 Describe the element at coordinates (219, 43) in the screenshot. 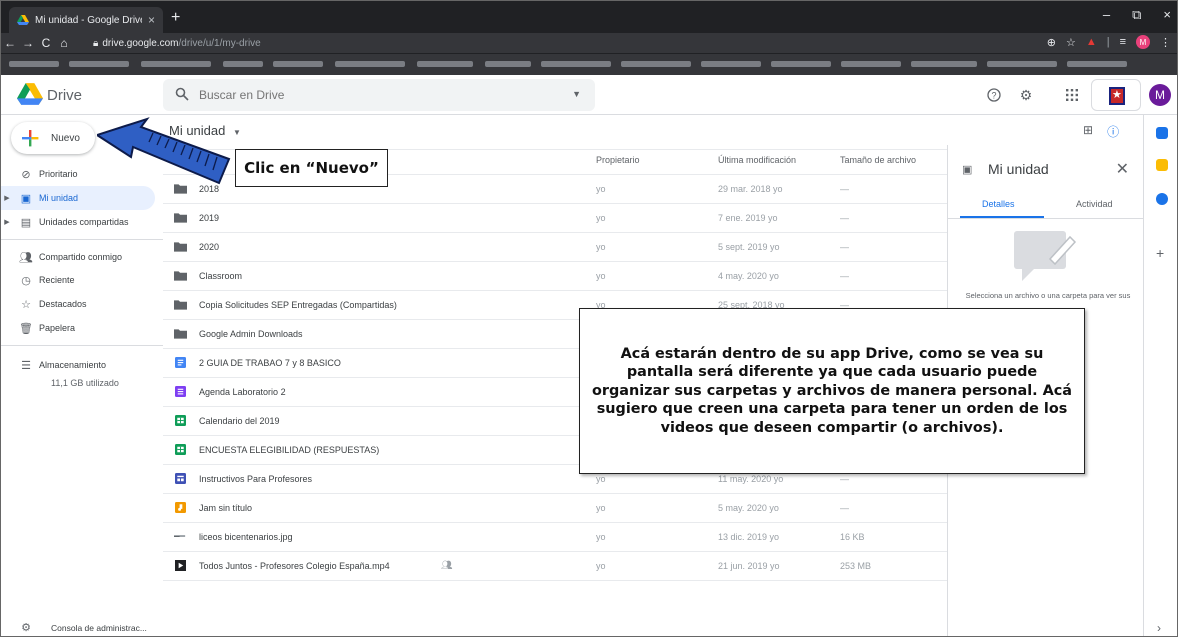

I see `url-path: /drive/u/1/my-drive` at that location.